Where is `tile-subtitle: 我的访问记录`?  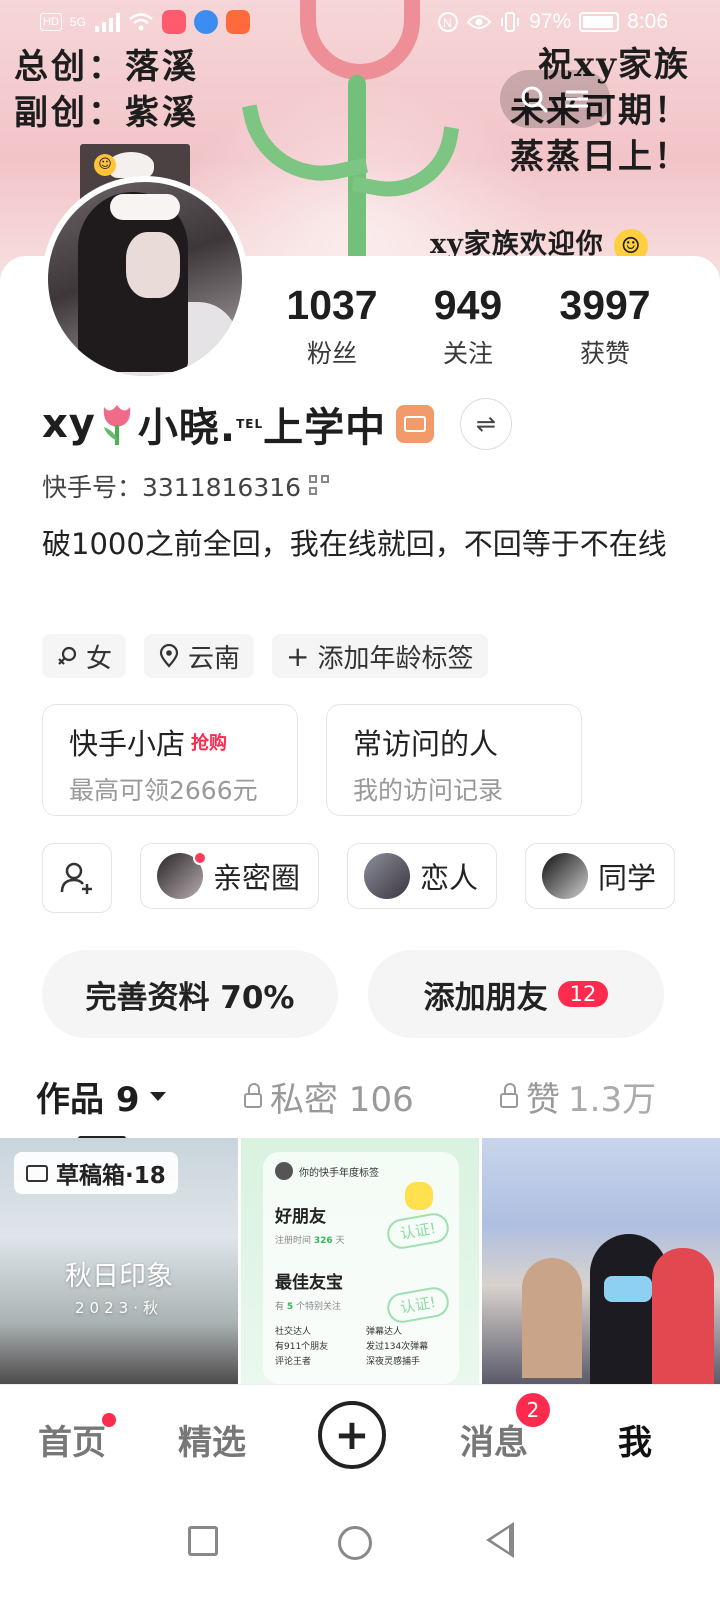
tile-subtitle: 我的访问记录 is located at coordinates (428, 790).